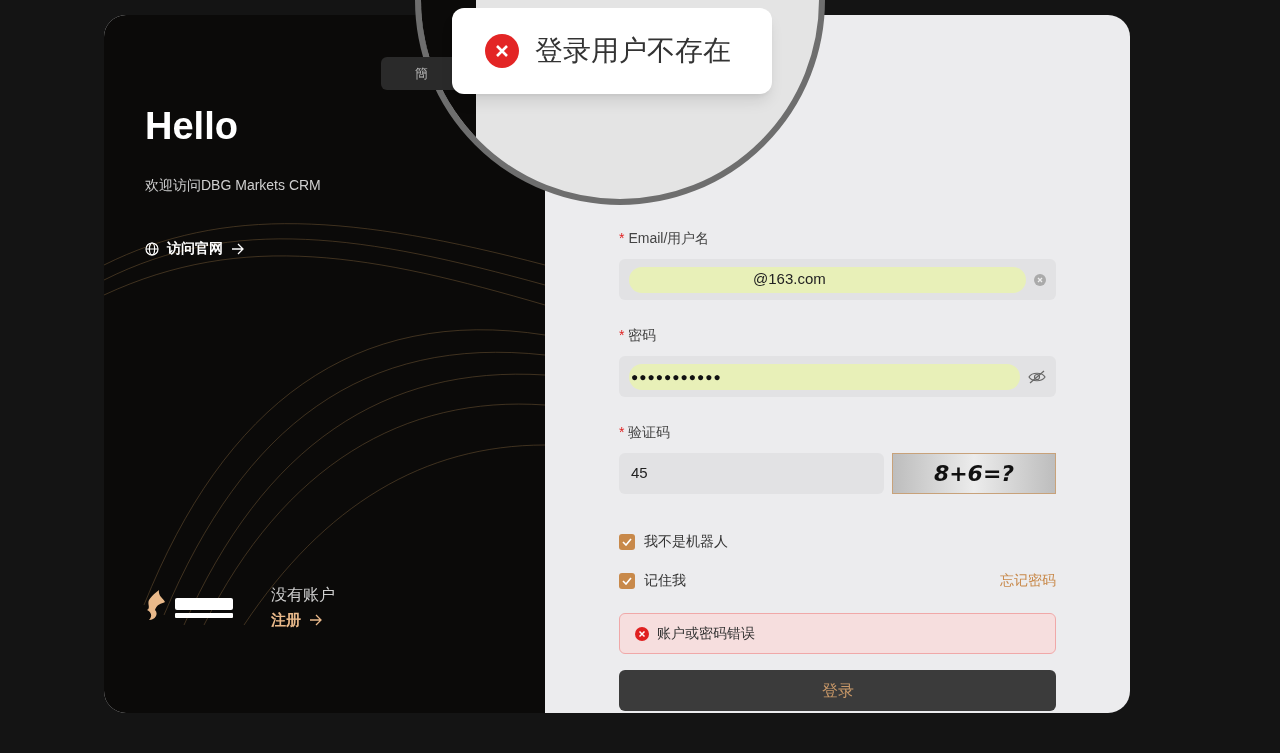 Image resolution: width=1280 pixels, height=753 pixels. I want to click on checkbox: 记住我, so click(652, 580).